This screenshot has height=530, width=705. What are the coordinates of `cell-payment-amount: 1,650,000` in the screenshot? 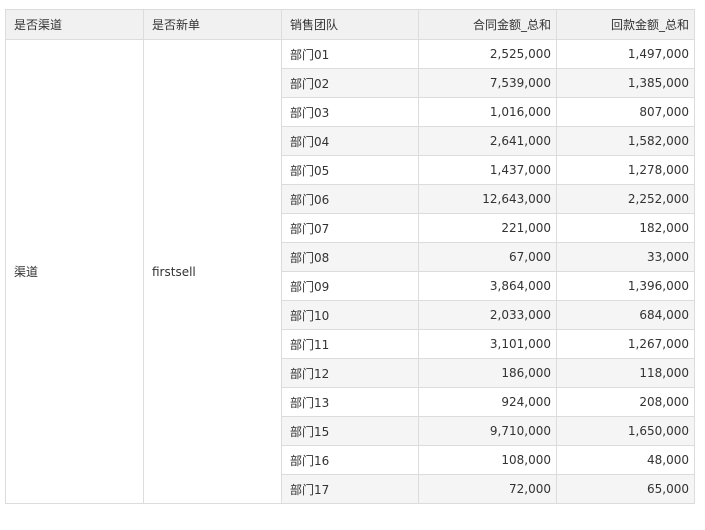 It's located at (625, 431).